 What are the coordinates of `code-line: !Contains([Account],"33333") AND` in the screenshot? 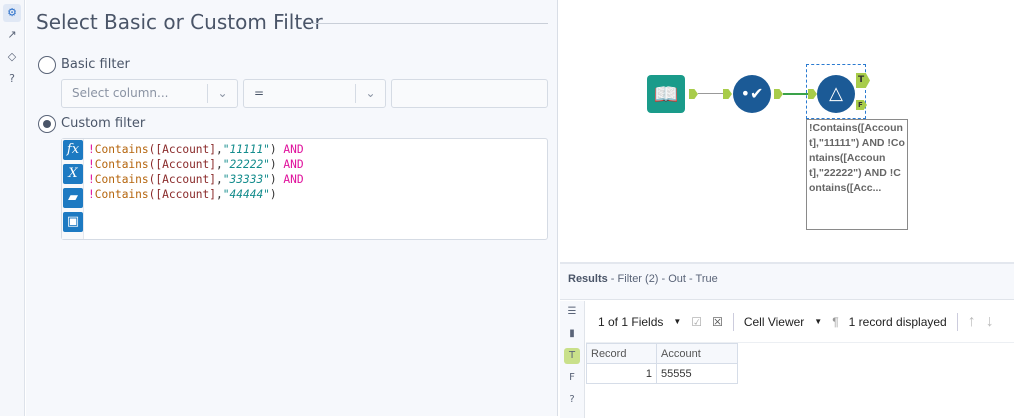 It's located at (196, 179).